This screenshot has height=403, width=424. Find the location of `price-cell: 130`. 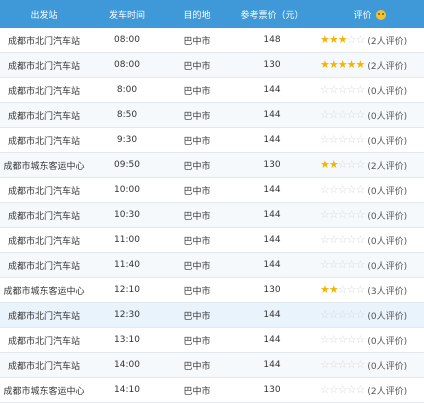

price-cell: 130 is located at coordinates (272, 65).